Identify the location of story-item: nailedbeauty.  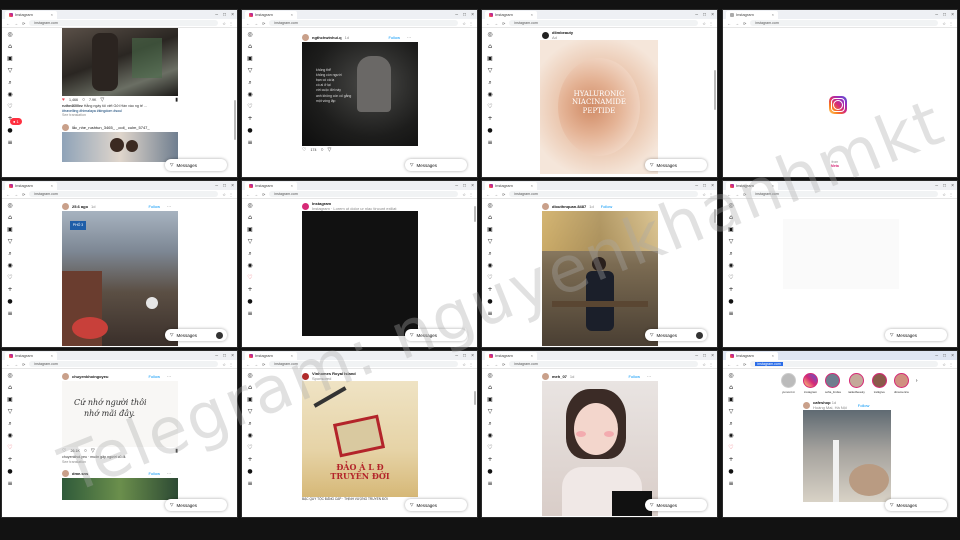
(856, 383).